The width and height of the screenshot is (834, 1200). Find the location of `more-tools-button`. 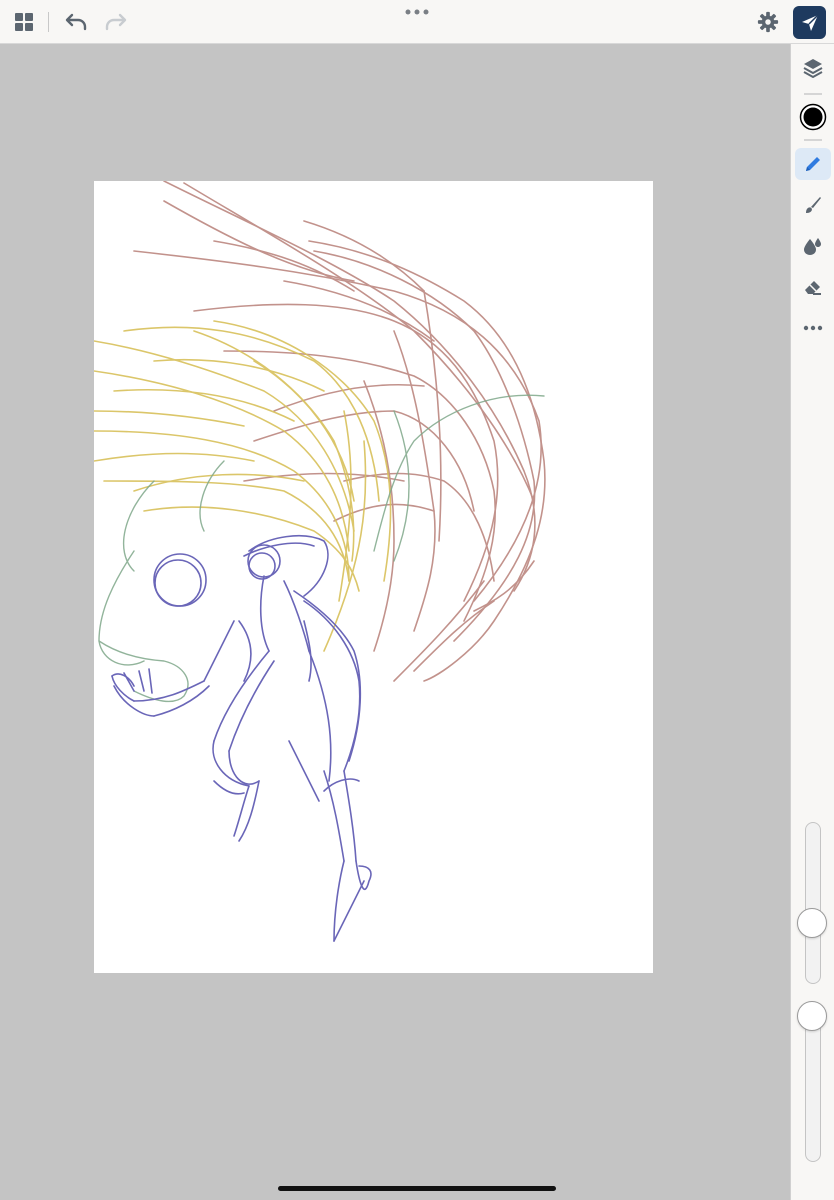

more-tools-button is located at coordinates (813, 328).